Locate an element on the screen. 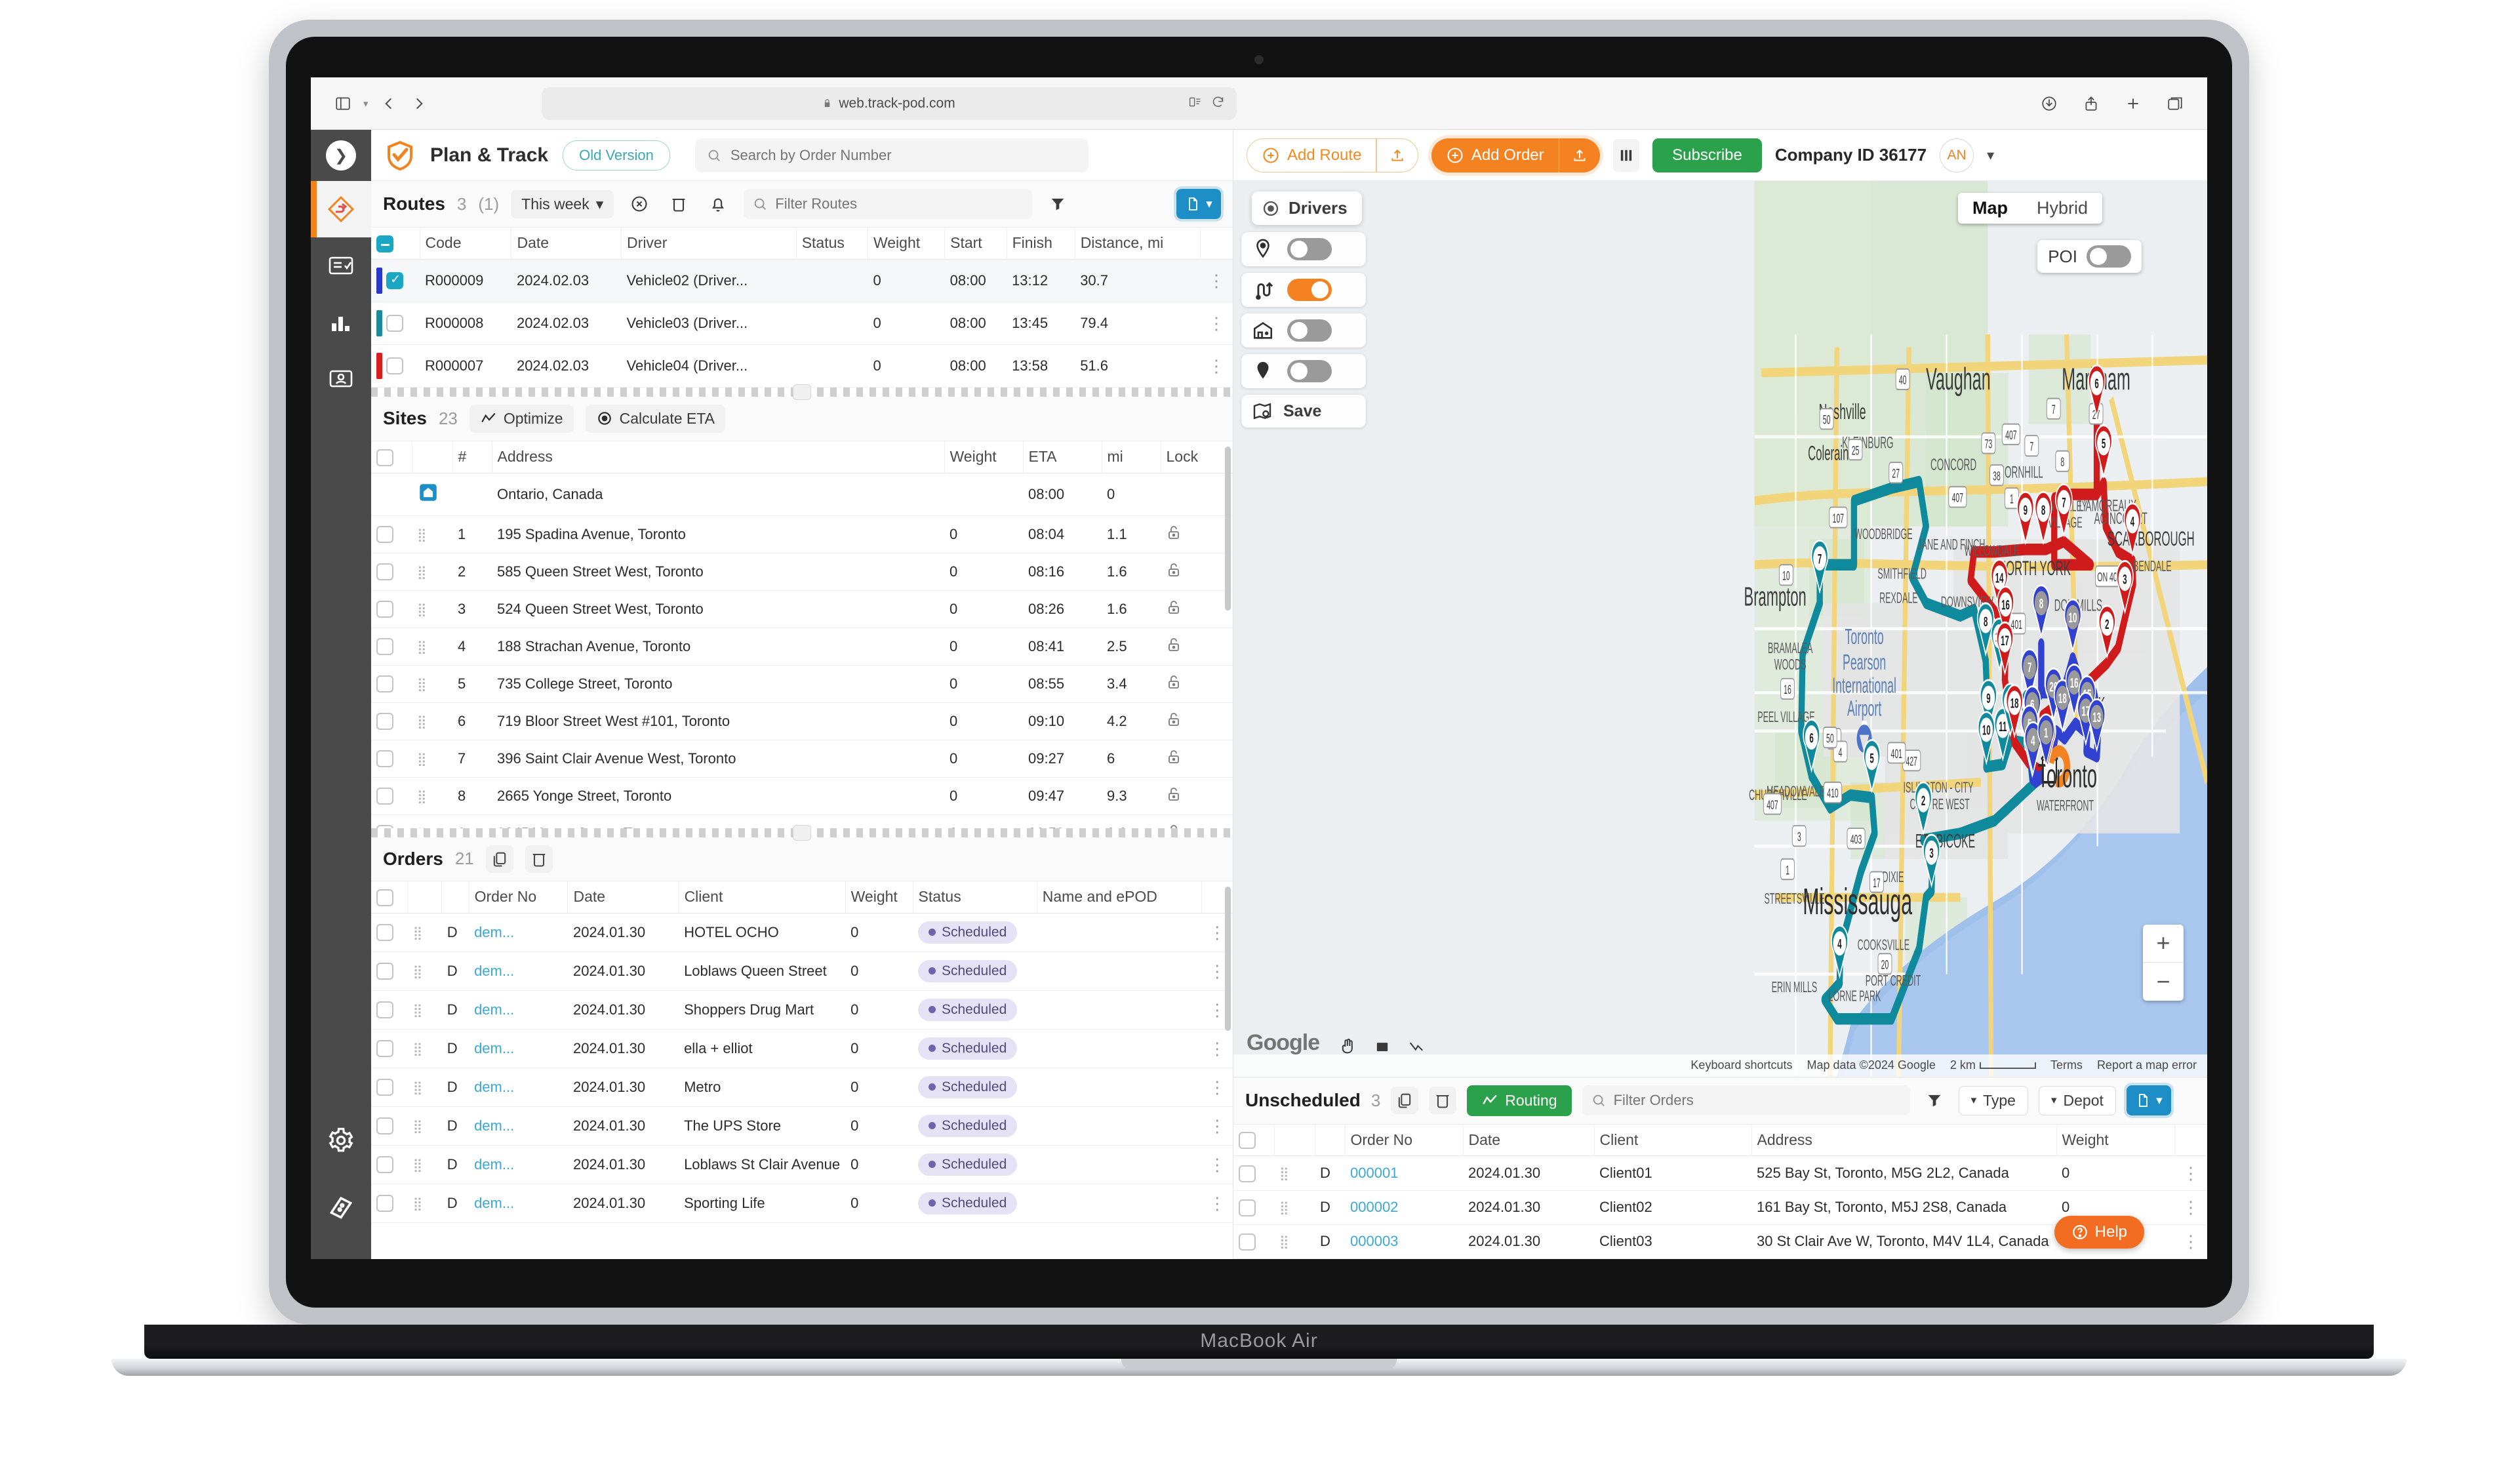 This screenshot has width=2518, height=1484. map-marker: 9 is located at coordinates (2025, 518).